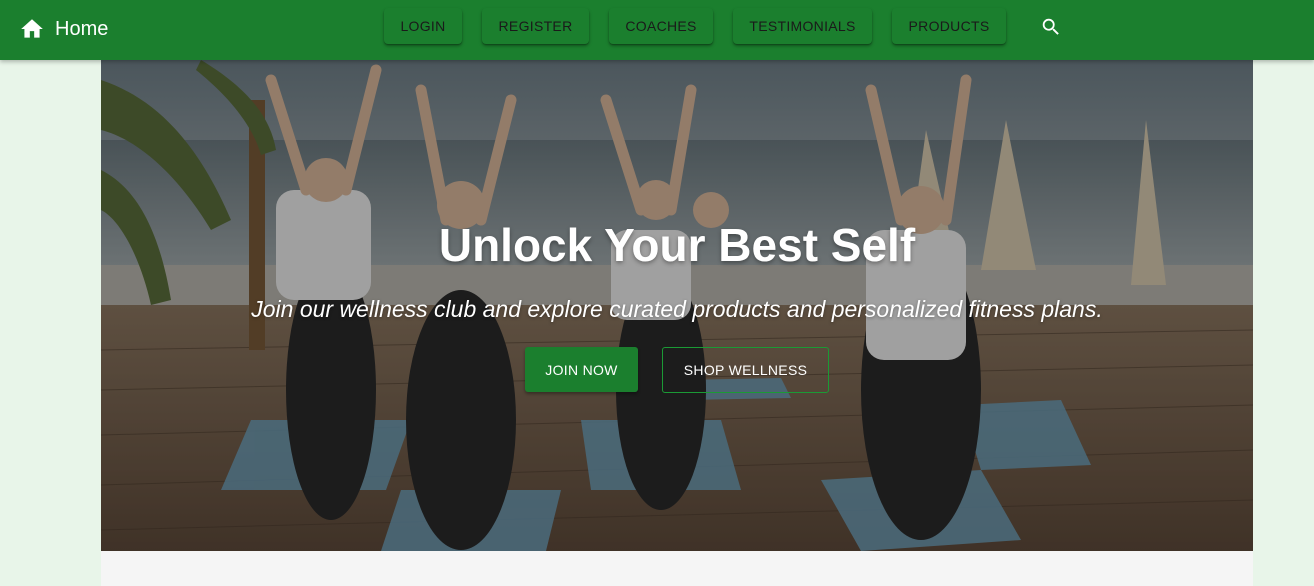  I want to click on nav-register-button: REGISTER, so click(535, 26).